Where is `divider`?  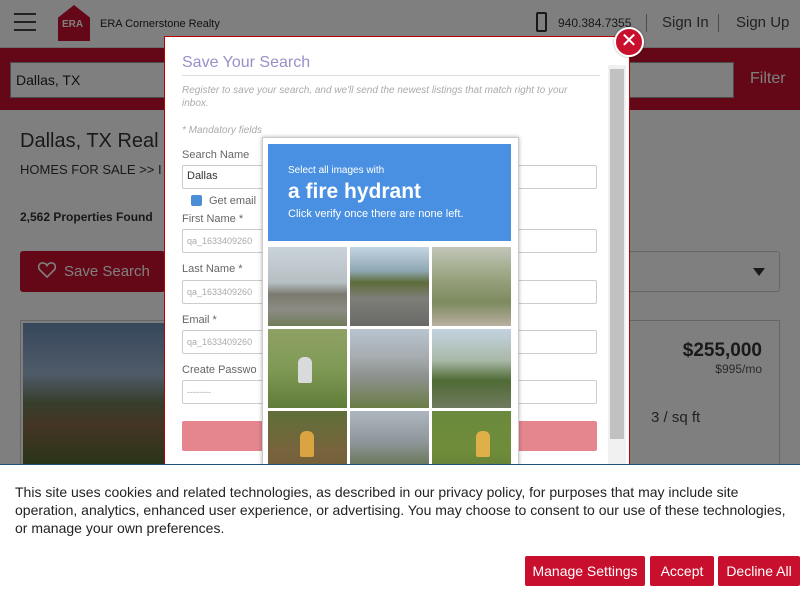
divider is located at coordinates (391, 75).